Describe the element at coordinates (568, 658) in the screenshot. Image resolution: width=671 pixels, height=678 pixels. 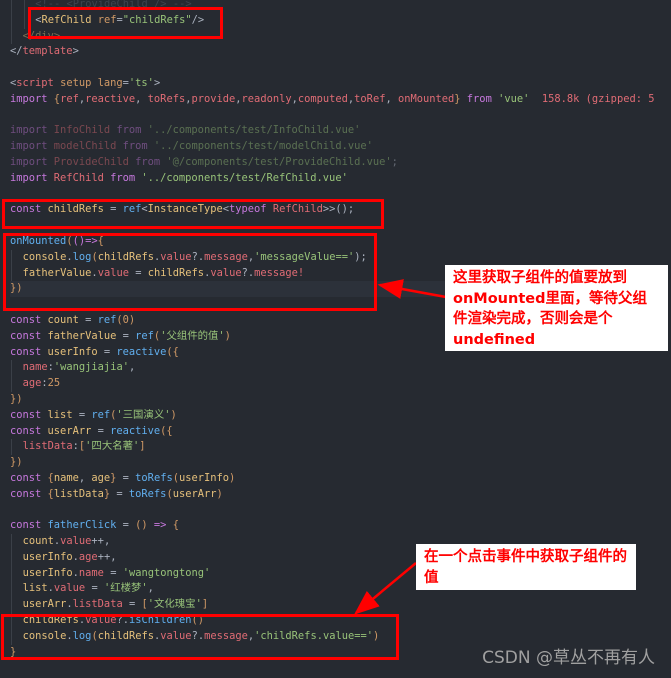
I see `watermark: CSDN @草丛不再有人` at that location.